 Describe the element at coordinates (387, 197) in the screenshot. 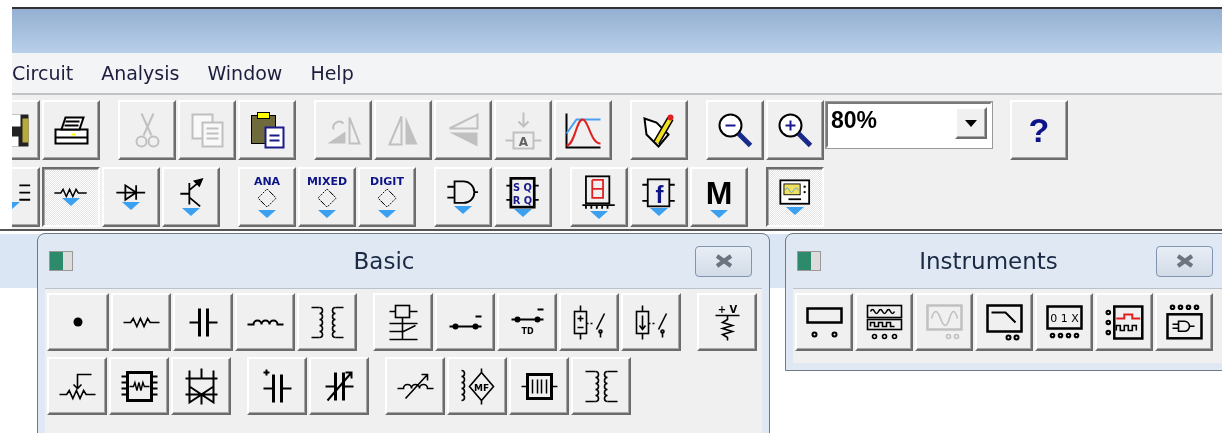

I see `parts-bin-button: DIGIT` at that location.